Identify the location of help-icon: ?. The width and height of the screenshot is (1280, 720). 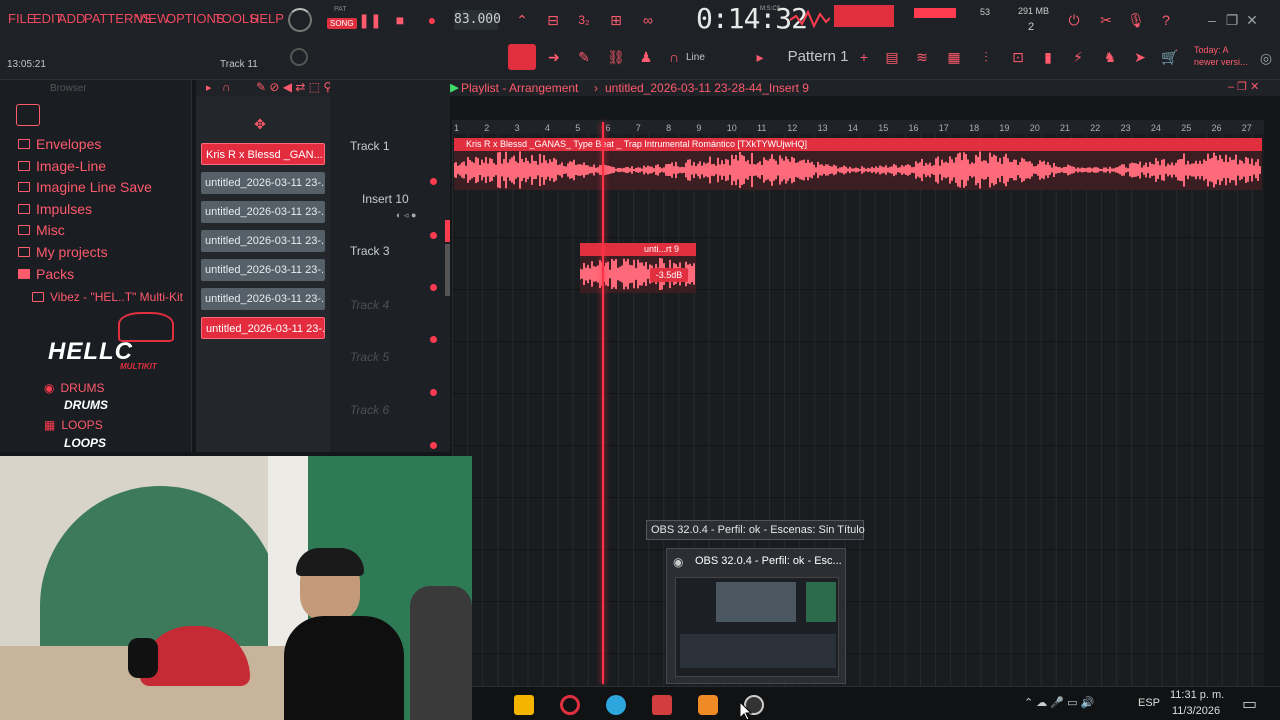
(1166, 20).